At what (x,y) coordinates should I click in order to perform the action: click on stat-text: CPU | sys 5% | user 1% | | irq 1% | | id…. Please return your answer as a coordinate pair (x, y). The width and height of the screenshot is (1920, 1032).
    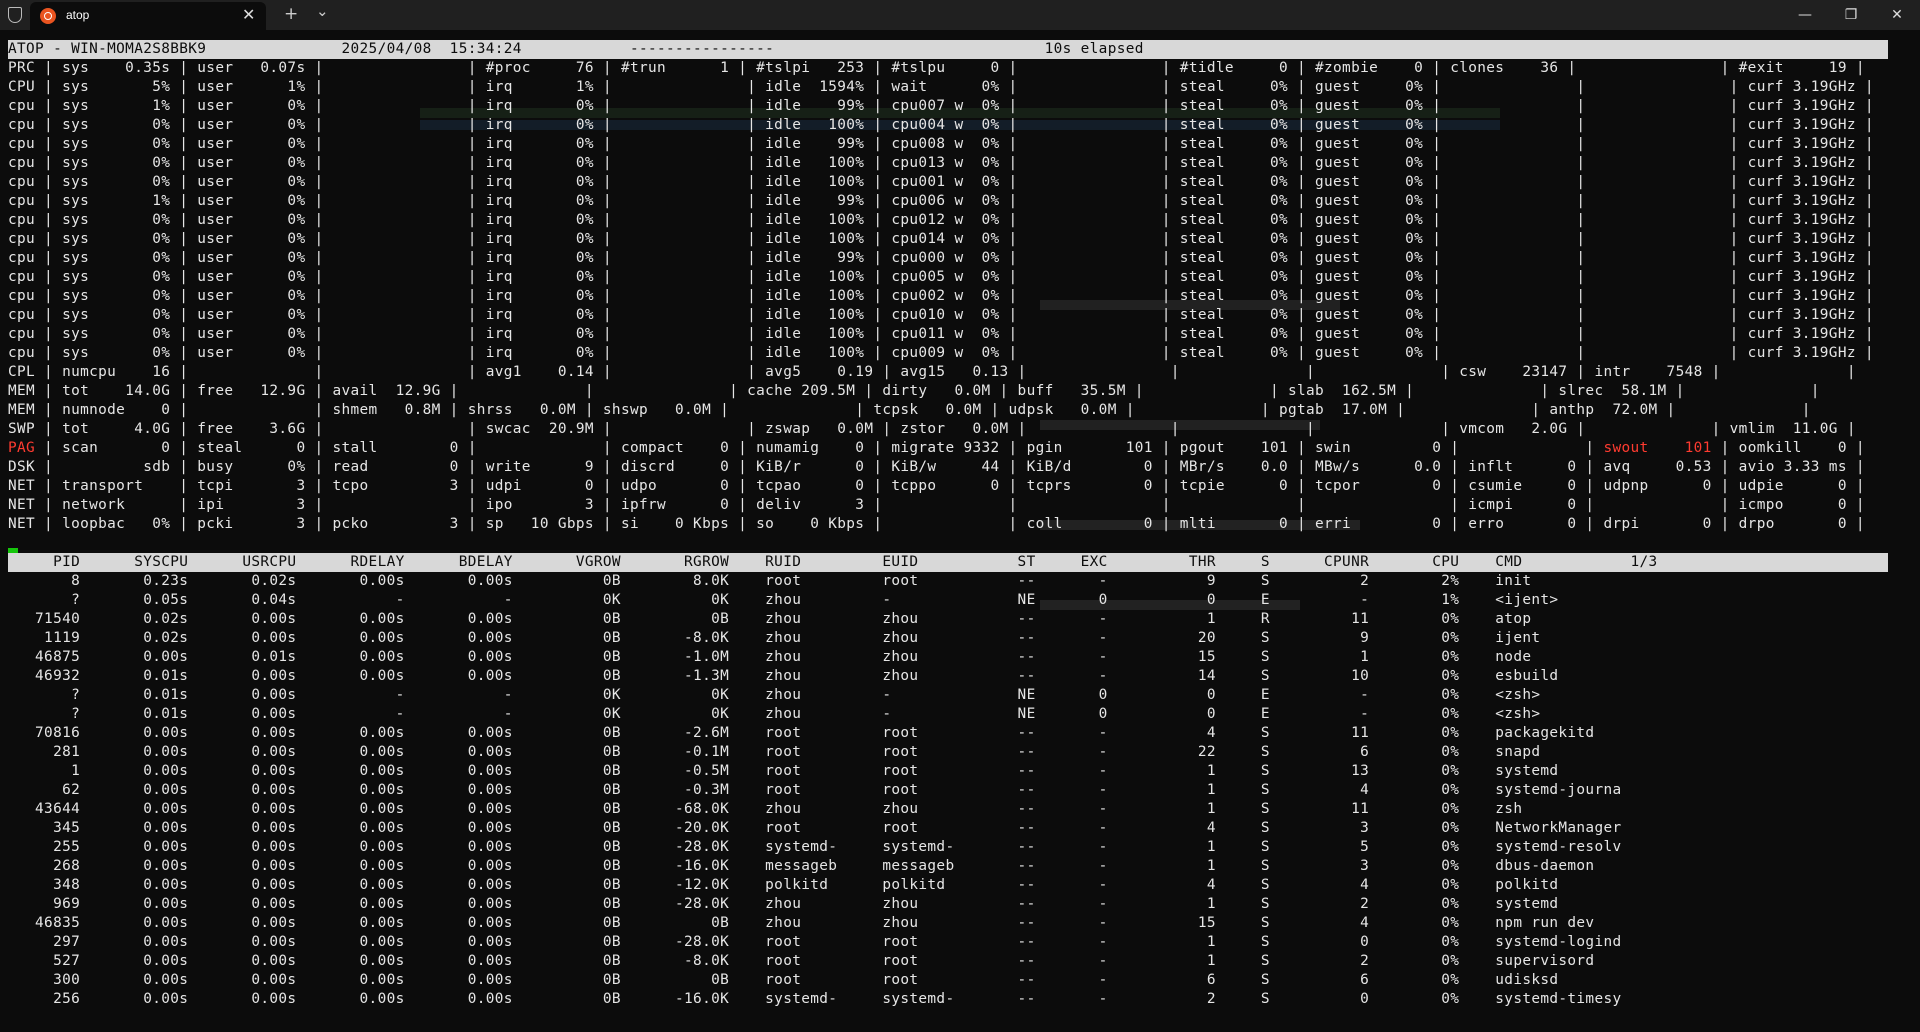
    Looking at the image, I should click on (941, 87).